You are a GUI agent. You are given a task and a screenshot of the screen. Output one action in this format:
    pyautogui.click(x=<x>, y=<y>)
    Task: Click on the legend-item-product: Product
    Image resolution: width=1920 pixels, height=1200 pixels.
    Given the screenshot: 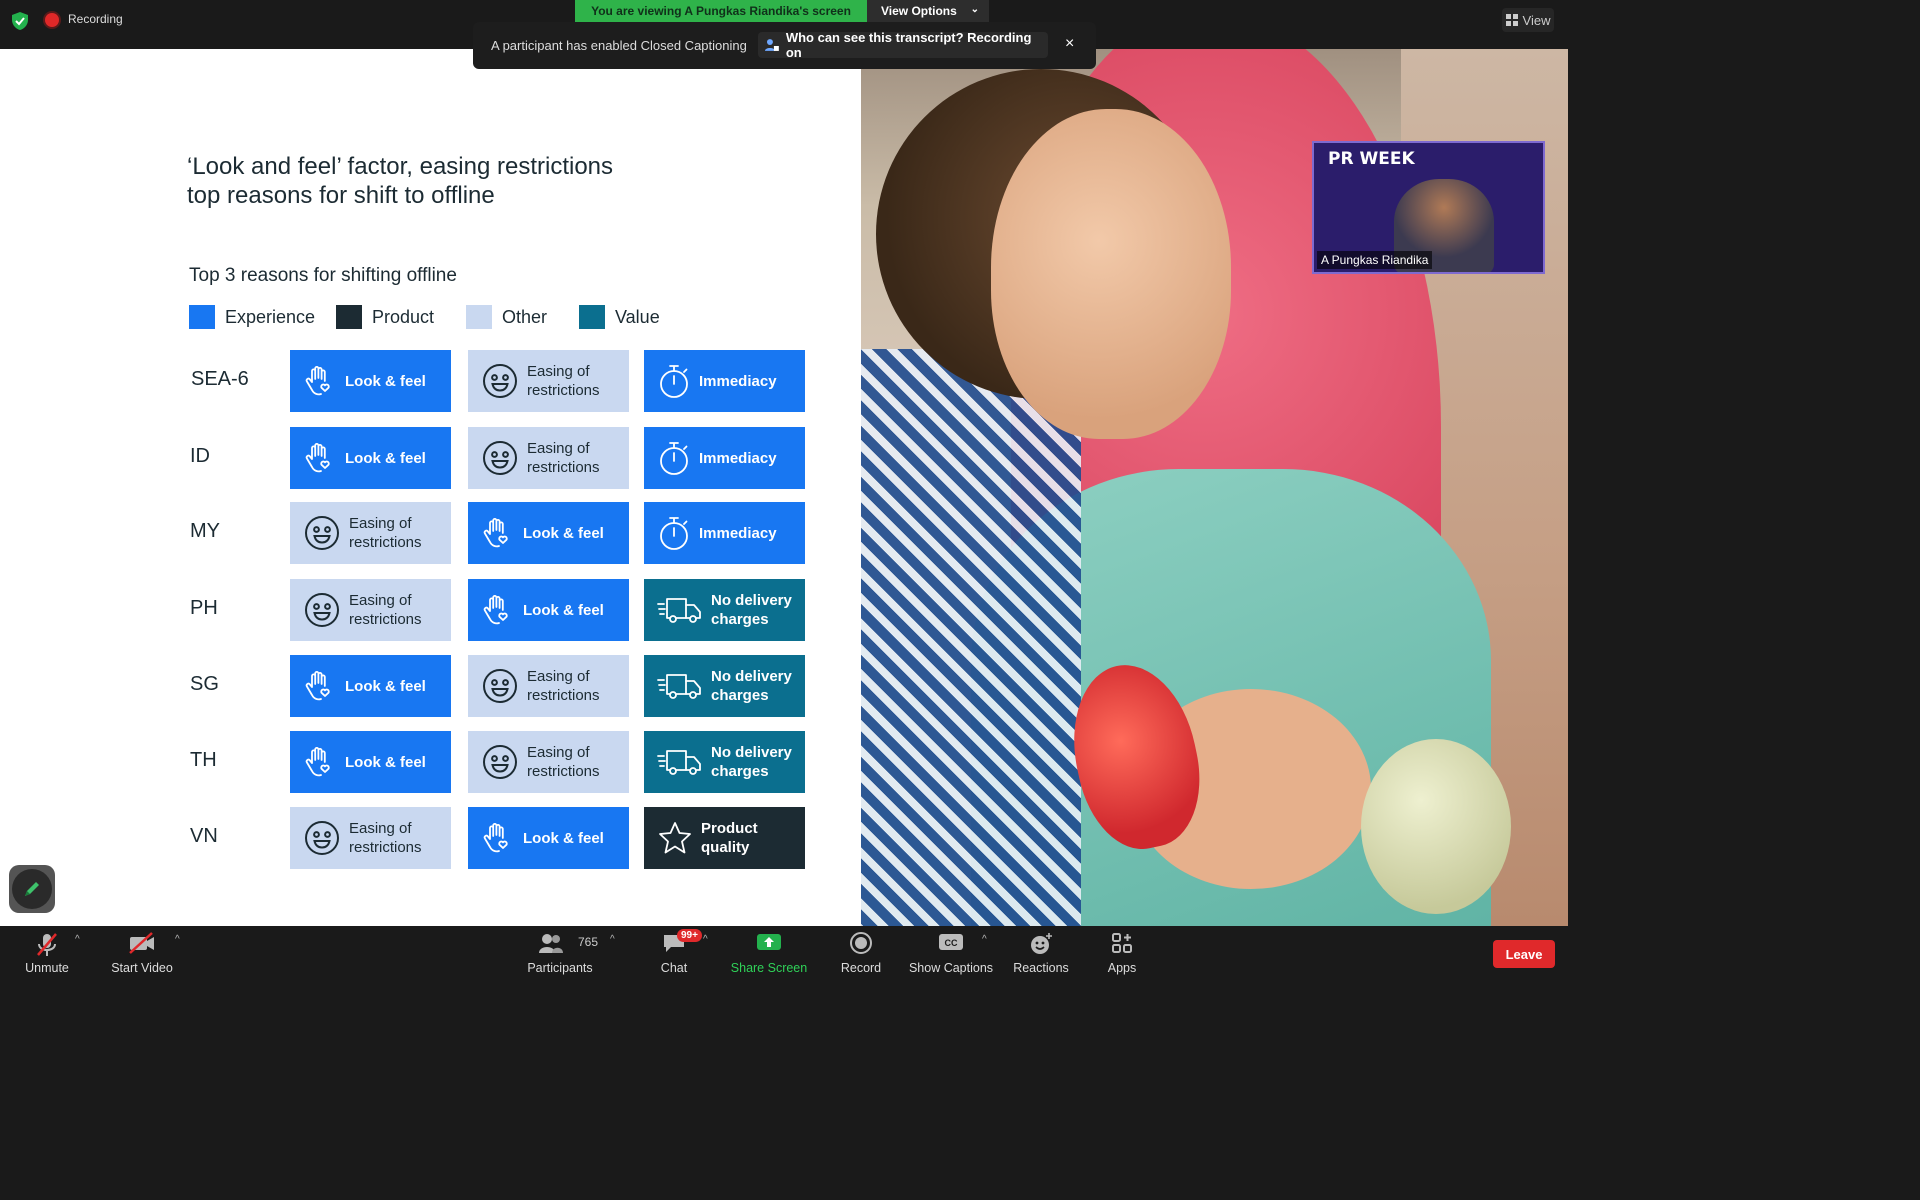 What is the action you would take?
    pyautogui.click(x=385, y=317)
    